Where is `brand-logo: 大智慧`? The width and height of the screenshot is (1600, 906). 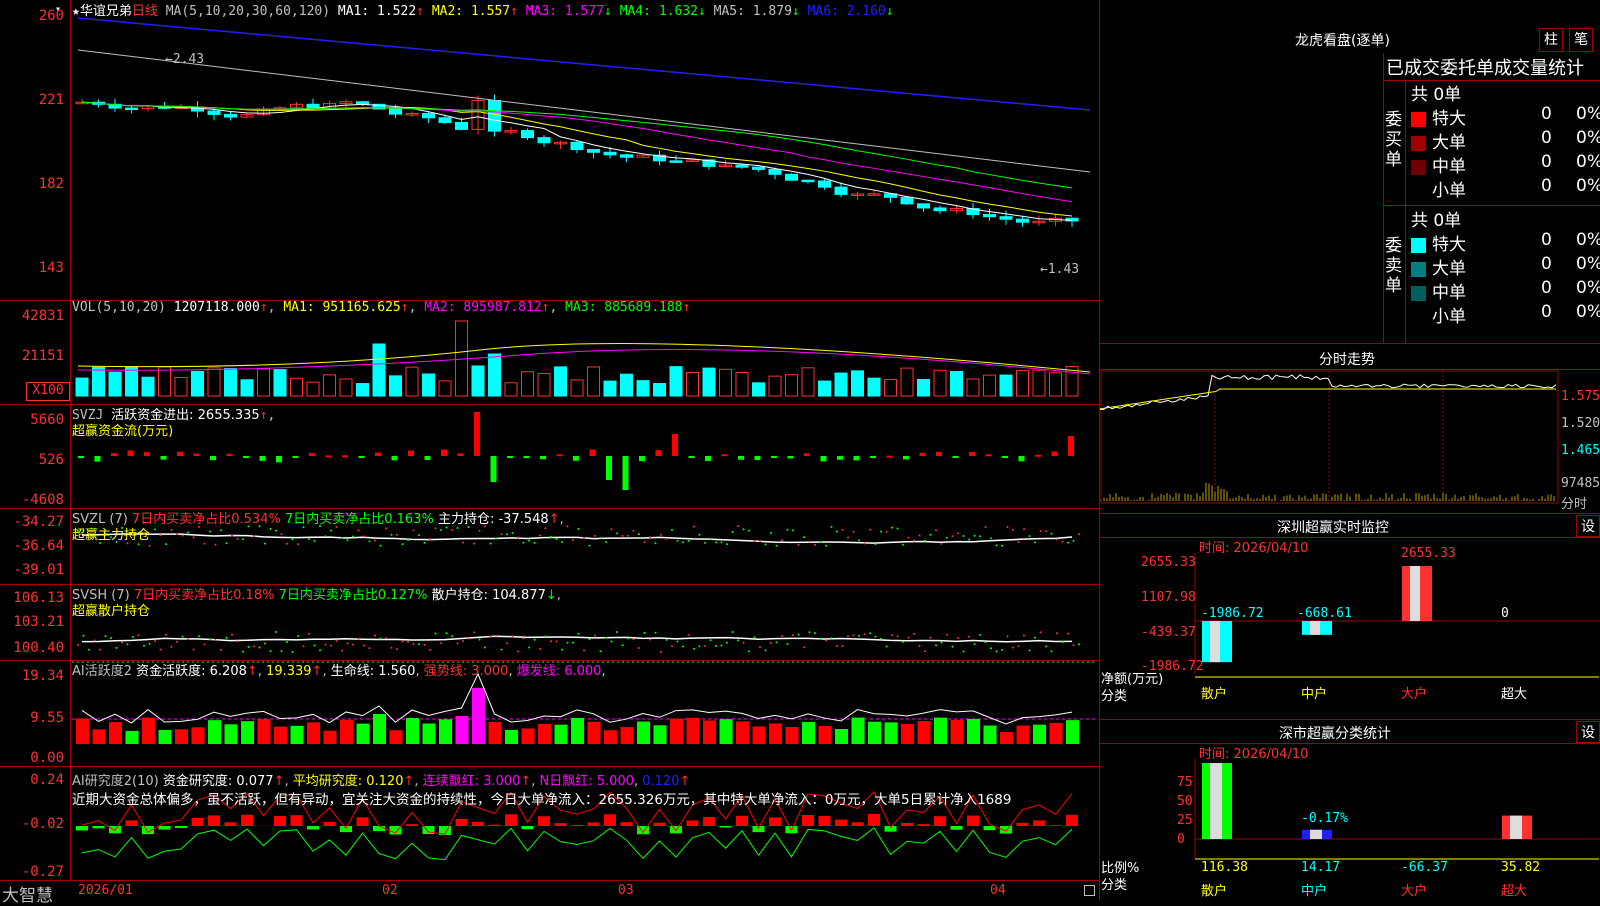
brand-logo: 大智慧 is located at coordinates (27, 893).